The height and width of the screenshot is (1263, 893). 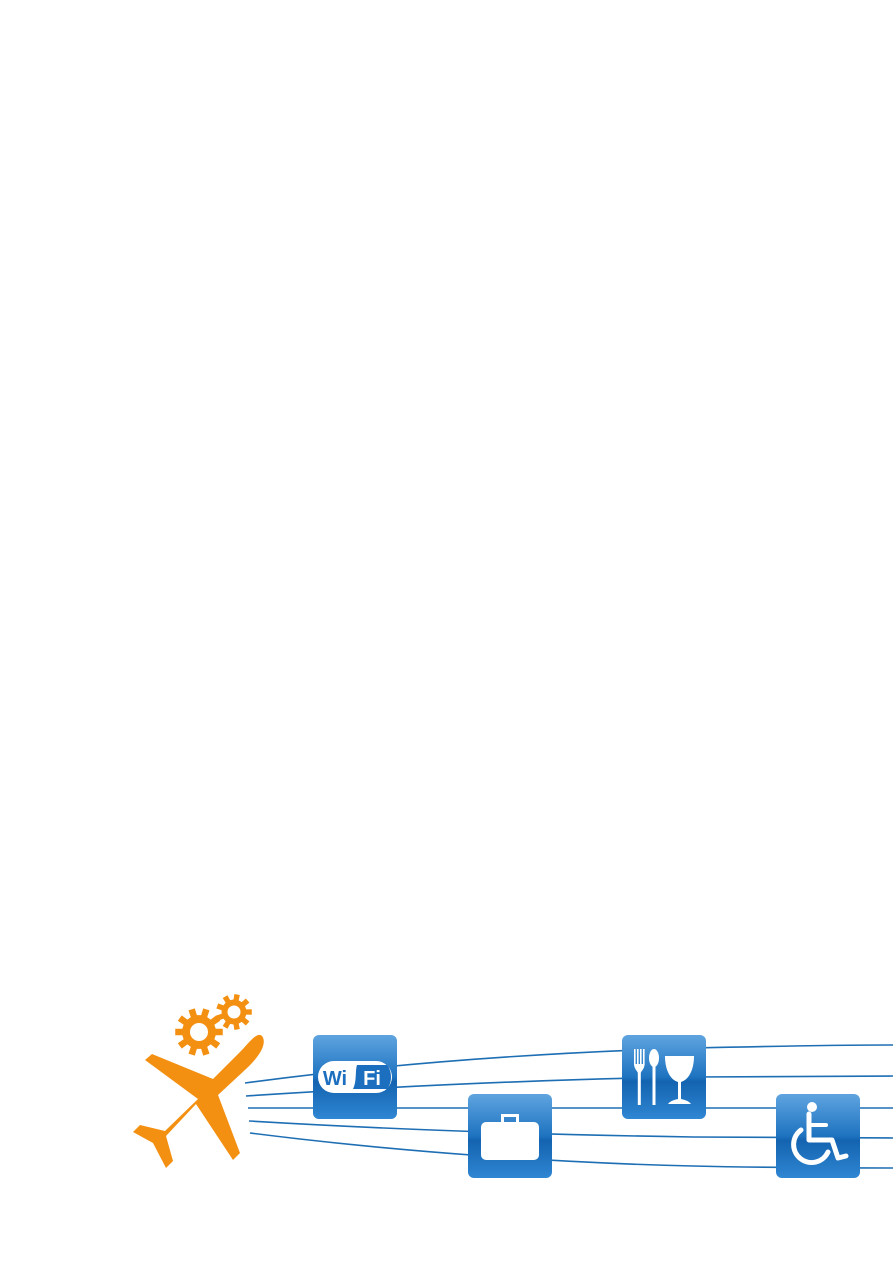 What do you see at coordinates (198, 1101) in the screenshot?
I see `airplane-icon` at bounding box center [198, 1101].